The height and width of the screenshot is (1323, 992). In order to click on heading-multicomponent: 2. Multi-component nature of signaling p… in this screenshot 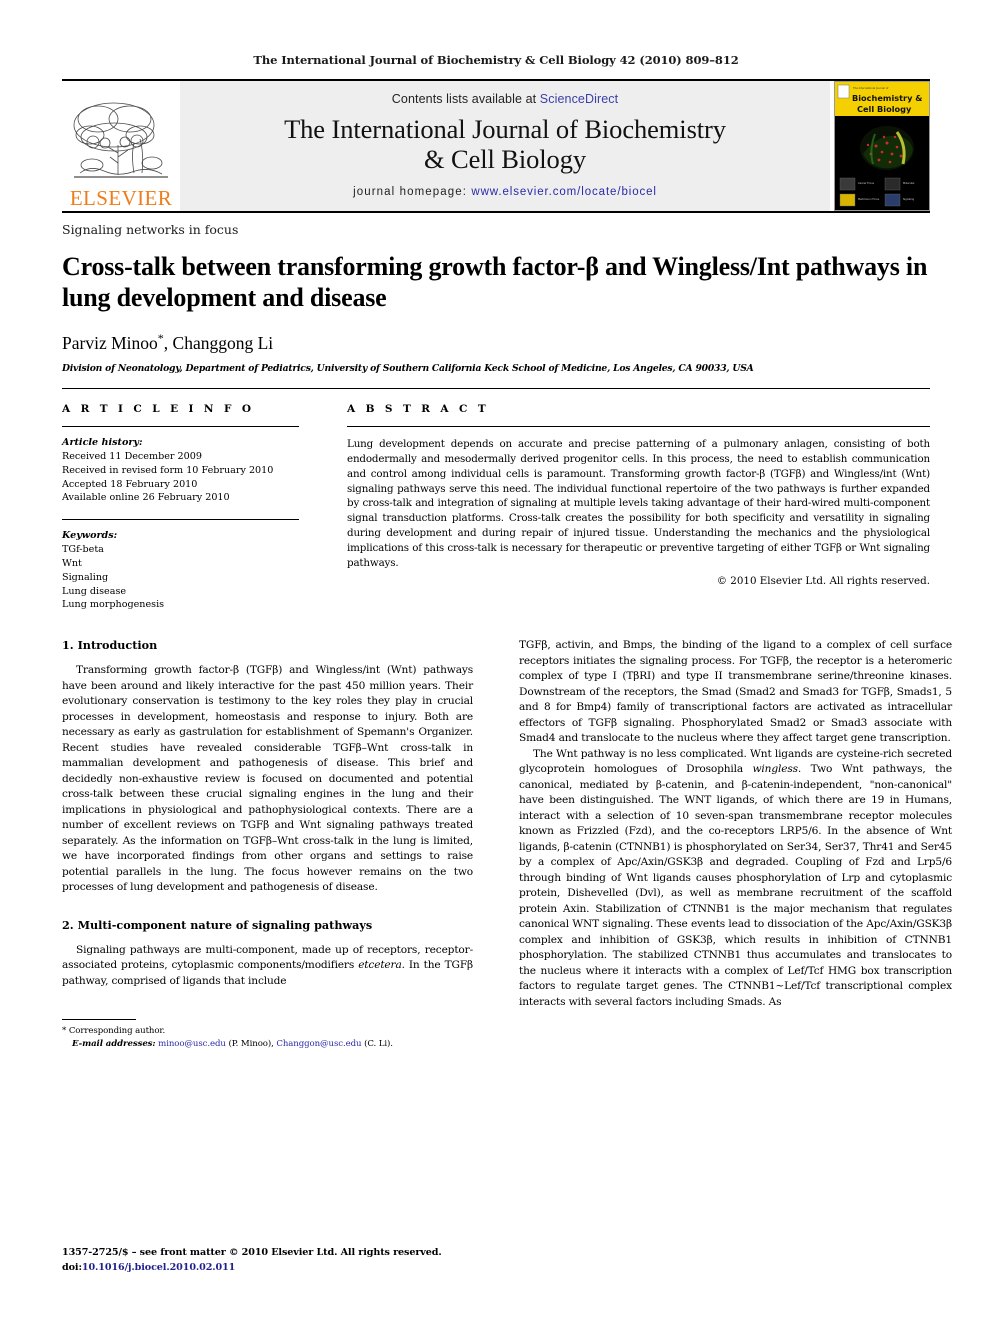, I will do `click(217, 924)`.